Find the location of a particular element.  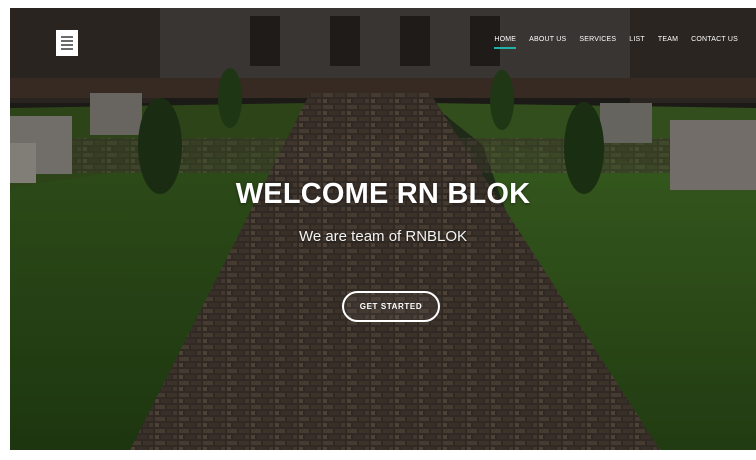

site-logo is located at coordinates (67, 43).